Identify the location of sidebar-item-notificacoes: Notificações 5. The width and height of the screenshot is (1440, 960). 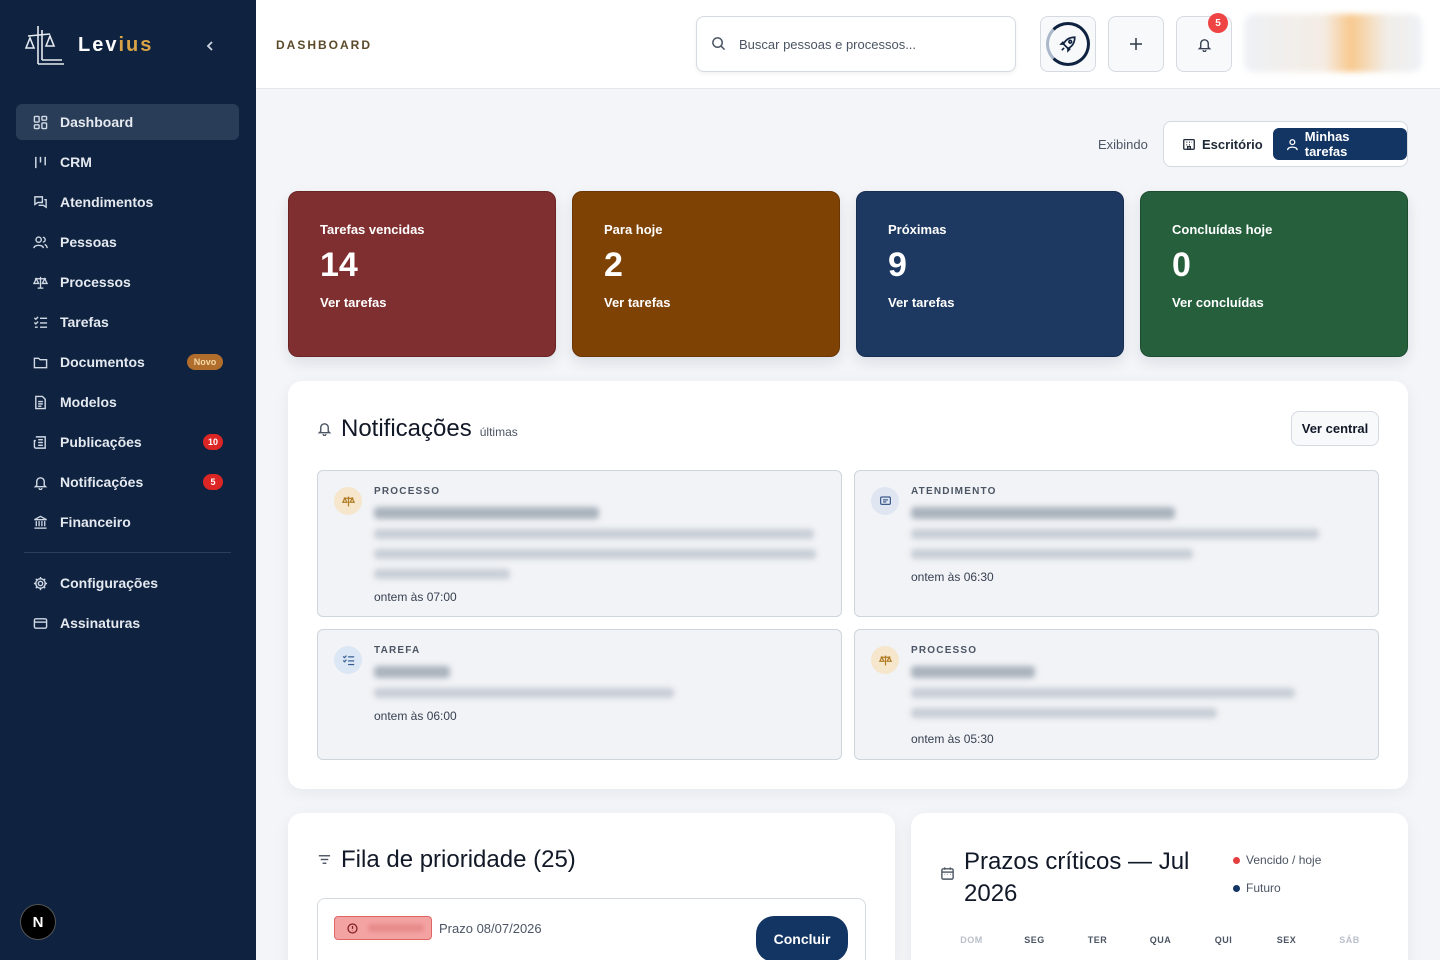
(127, 482).